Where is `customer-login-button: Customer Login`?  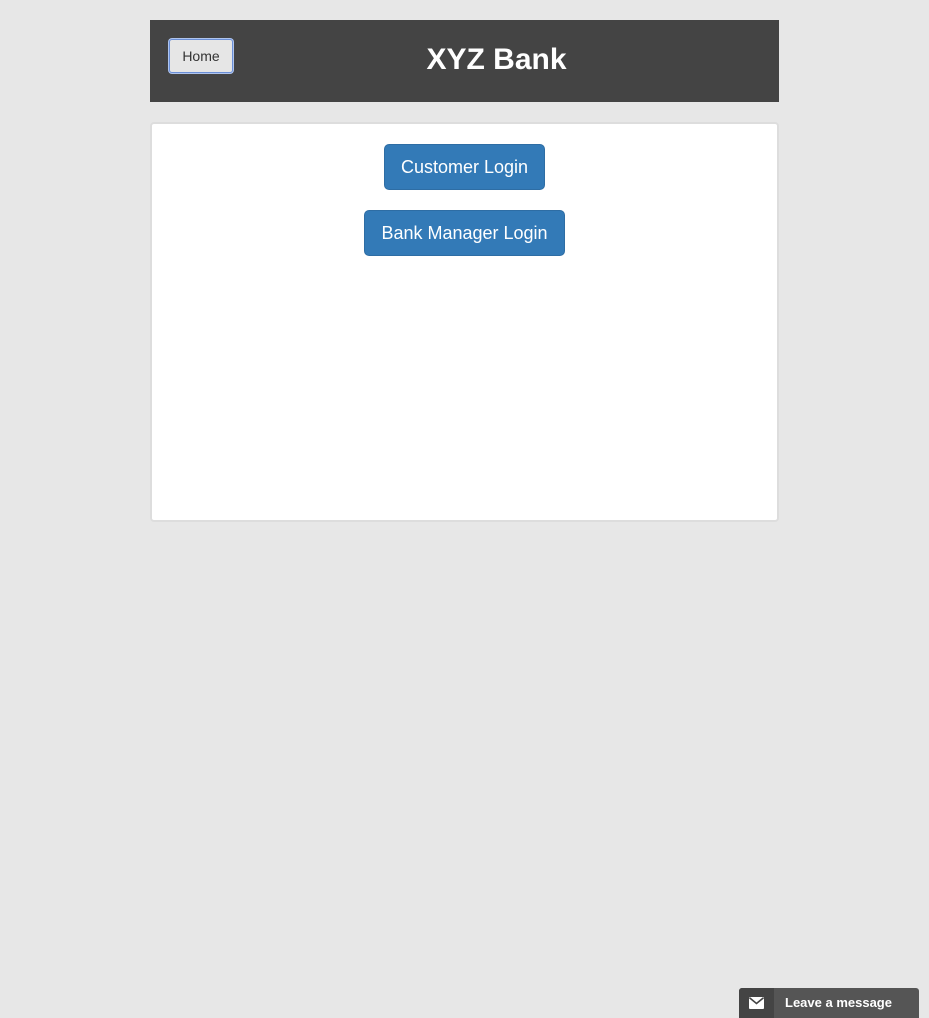 customer-login-button: Customer Login is located at coordinates (464, 167).